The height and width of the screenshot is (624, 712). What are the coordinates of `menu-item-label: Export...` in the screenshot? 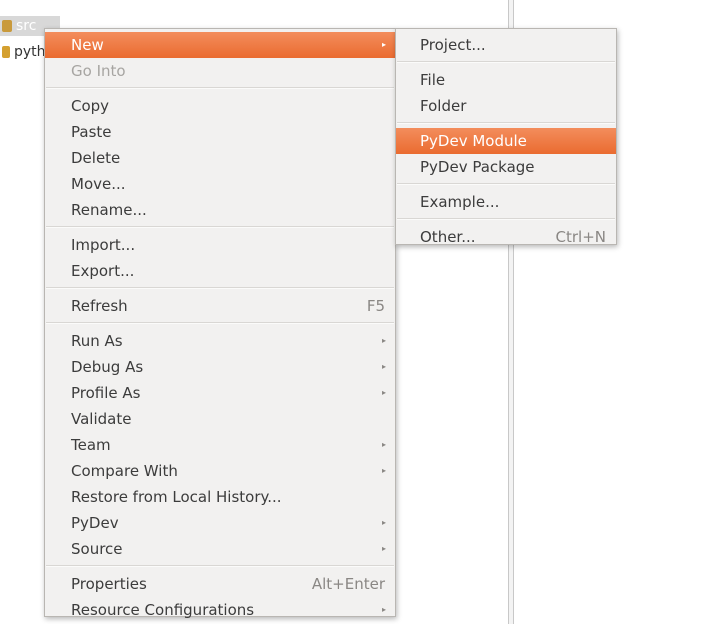 It's located at (103, 271).